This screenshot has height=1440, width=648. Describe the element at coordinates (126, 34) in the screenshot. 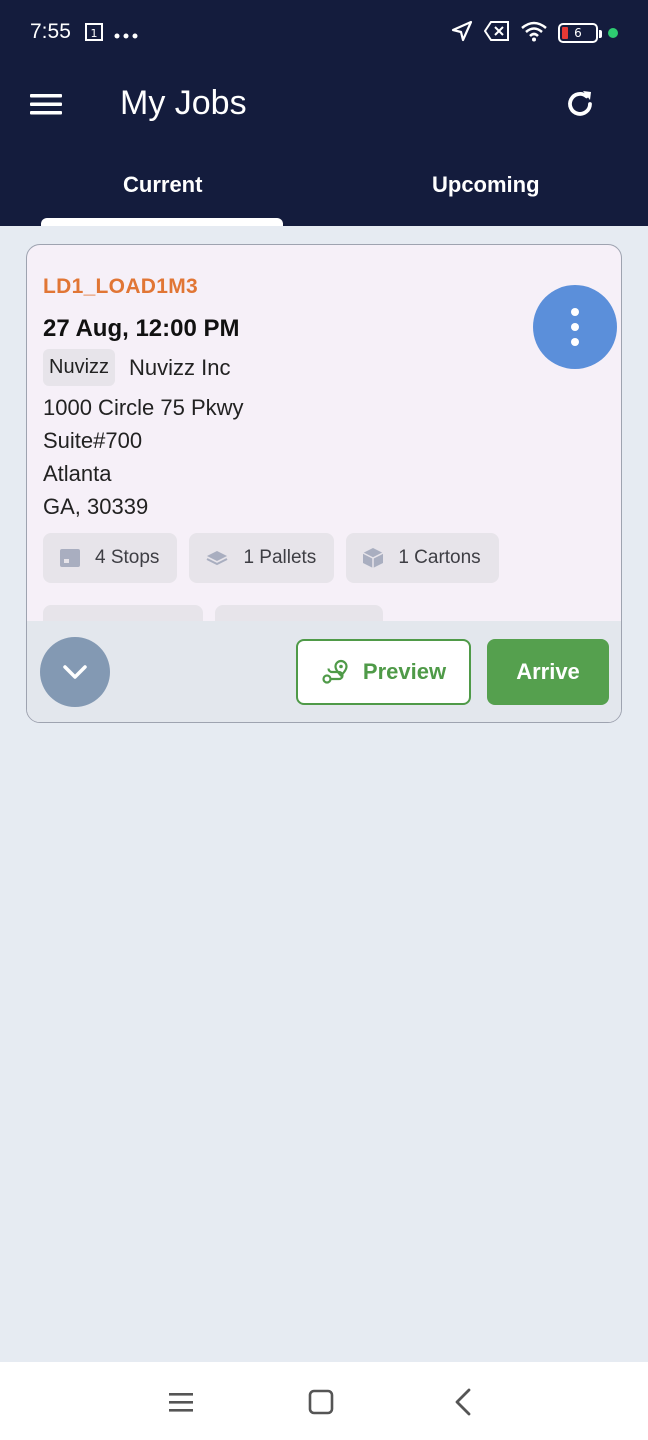

I see `more-dots-icon` at that location.